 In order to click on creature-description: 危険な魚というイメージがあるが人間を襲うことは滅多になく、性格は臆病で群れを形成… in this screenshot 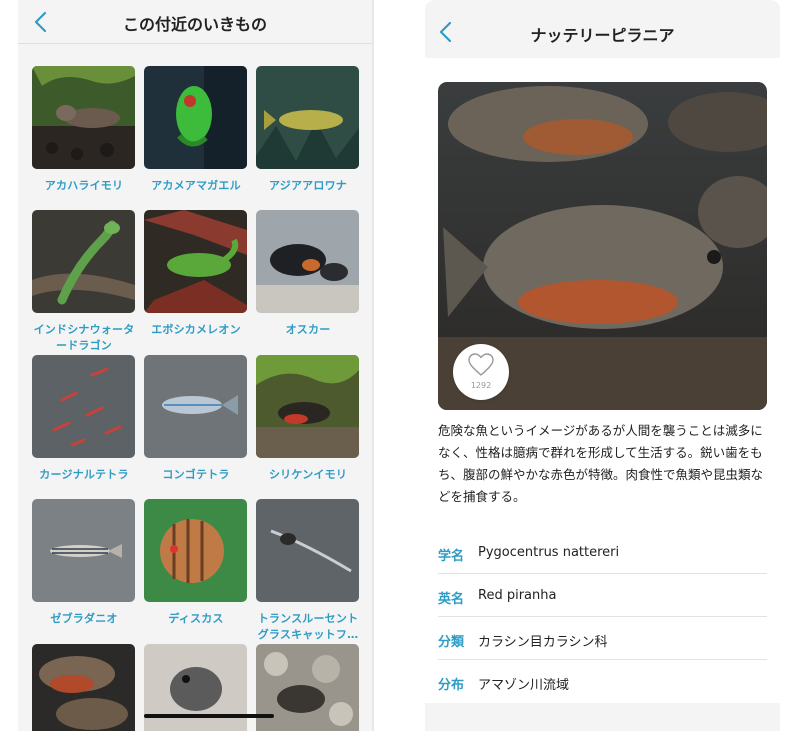, I will do `click(601, 463)`.